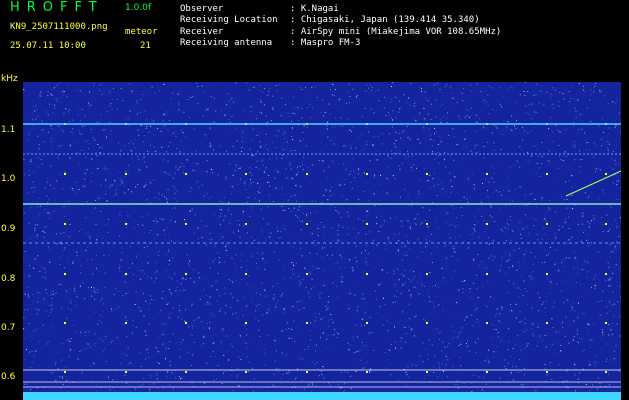 The height and width of the screenshot is (400, 629). Describe the element at coordinates (8, 130) in the screenshot. I see `y-tick-label: 1.1` at that location.